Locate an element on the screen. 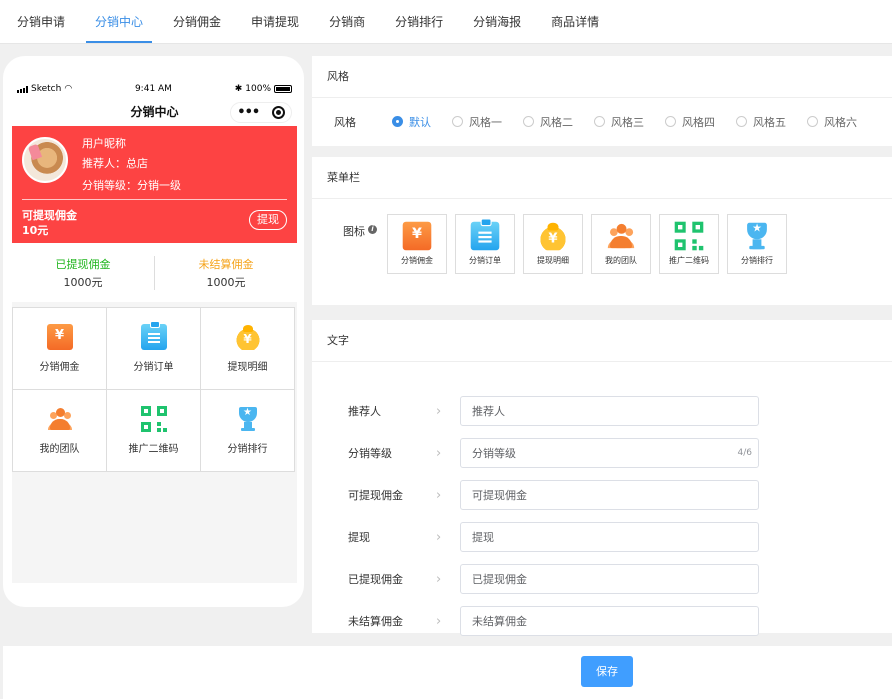 The width and height of the screenshot is (892, 699). menu-item-team: 我的团队 is located at coordinates (621, 244).